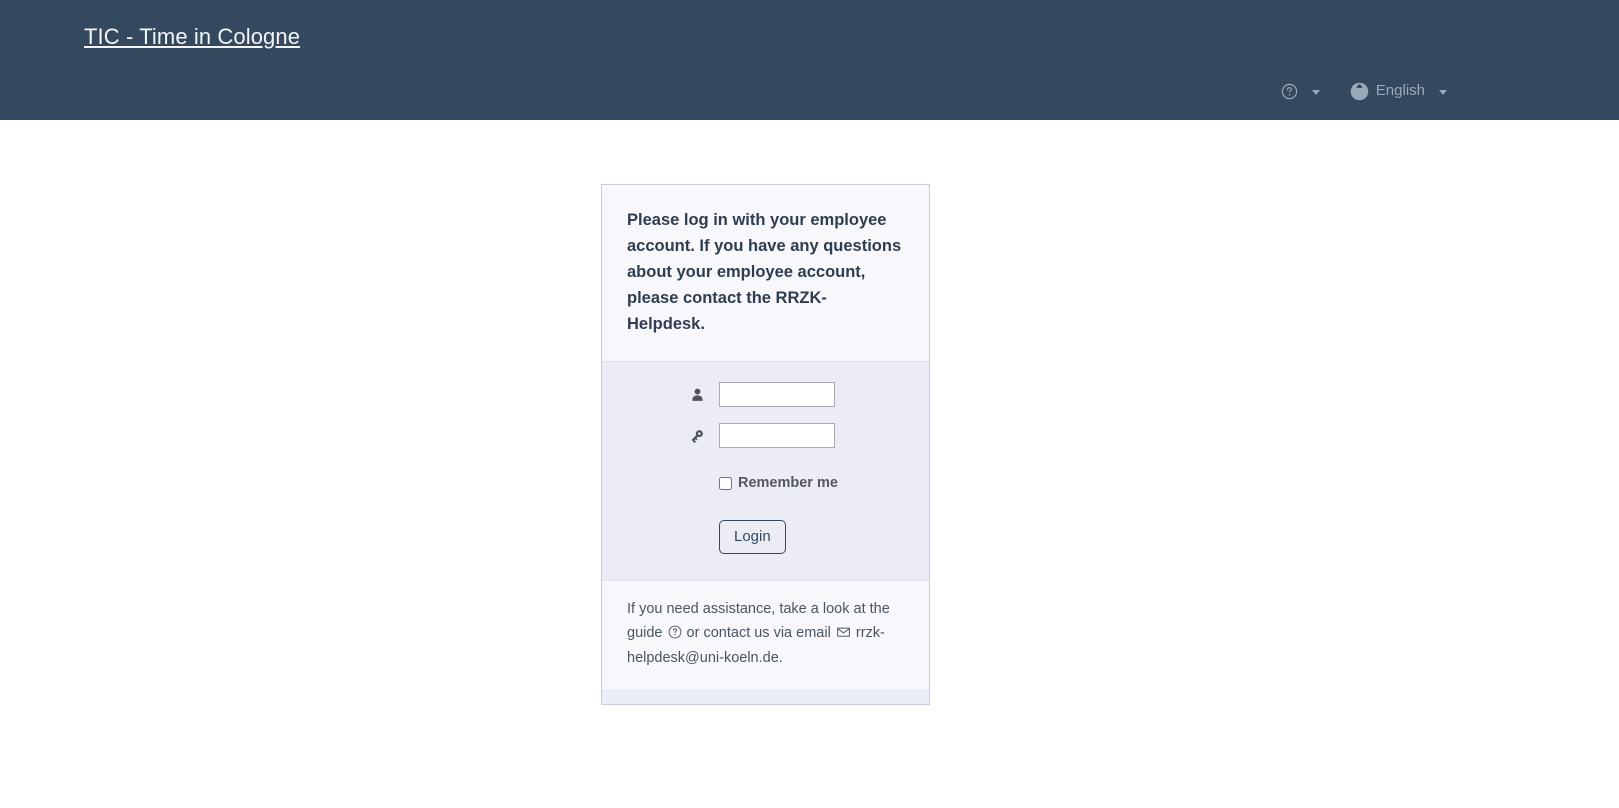  What do you see at coordinates (765, 471) in the screenshot?
I see `login-form: Remember me Login` at bounding box center [765, 471].